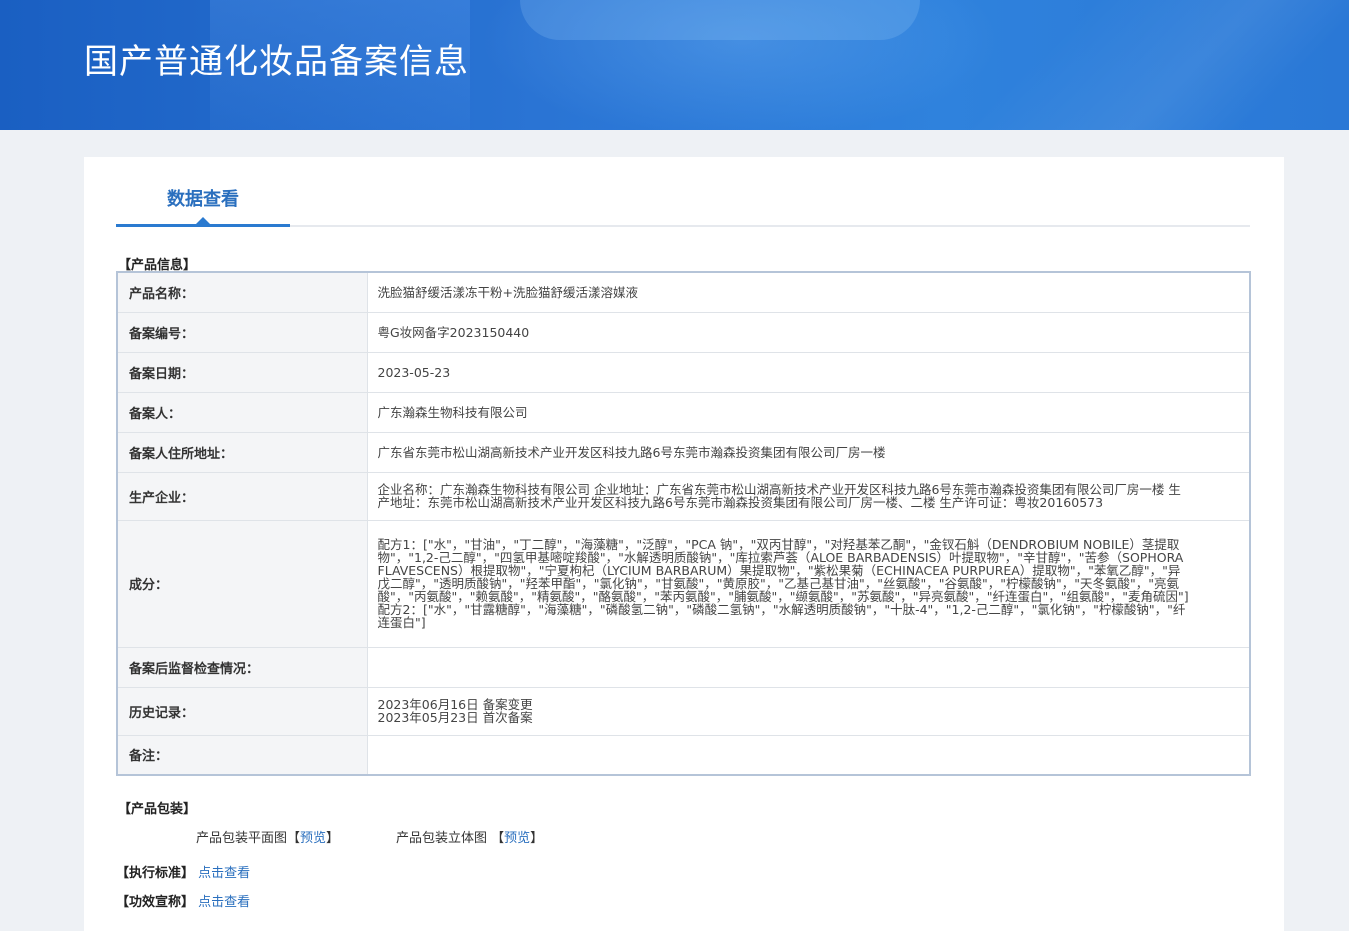 This screenshot has height=931, width=1349. Describe the element at coordinates (224, 902) in the screenshot. I see `efficacy-view-link: 点击查看` at that location.